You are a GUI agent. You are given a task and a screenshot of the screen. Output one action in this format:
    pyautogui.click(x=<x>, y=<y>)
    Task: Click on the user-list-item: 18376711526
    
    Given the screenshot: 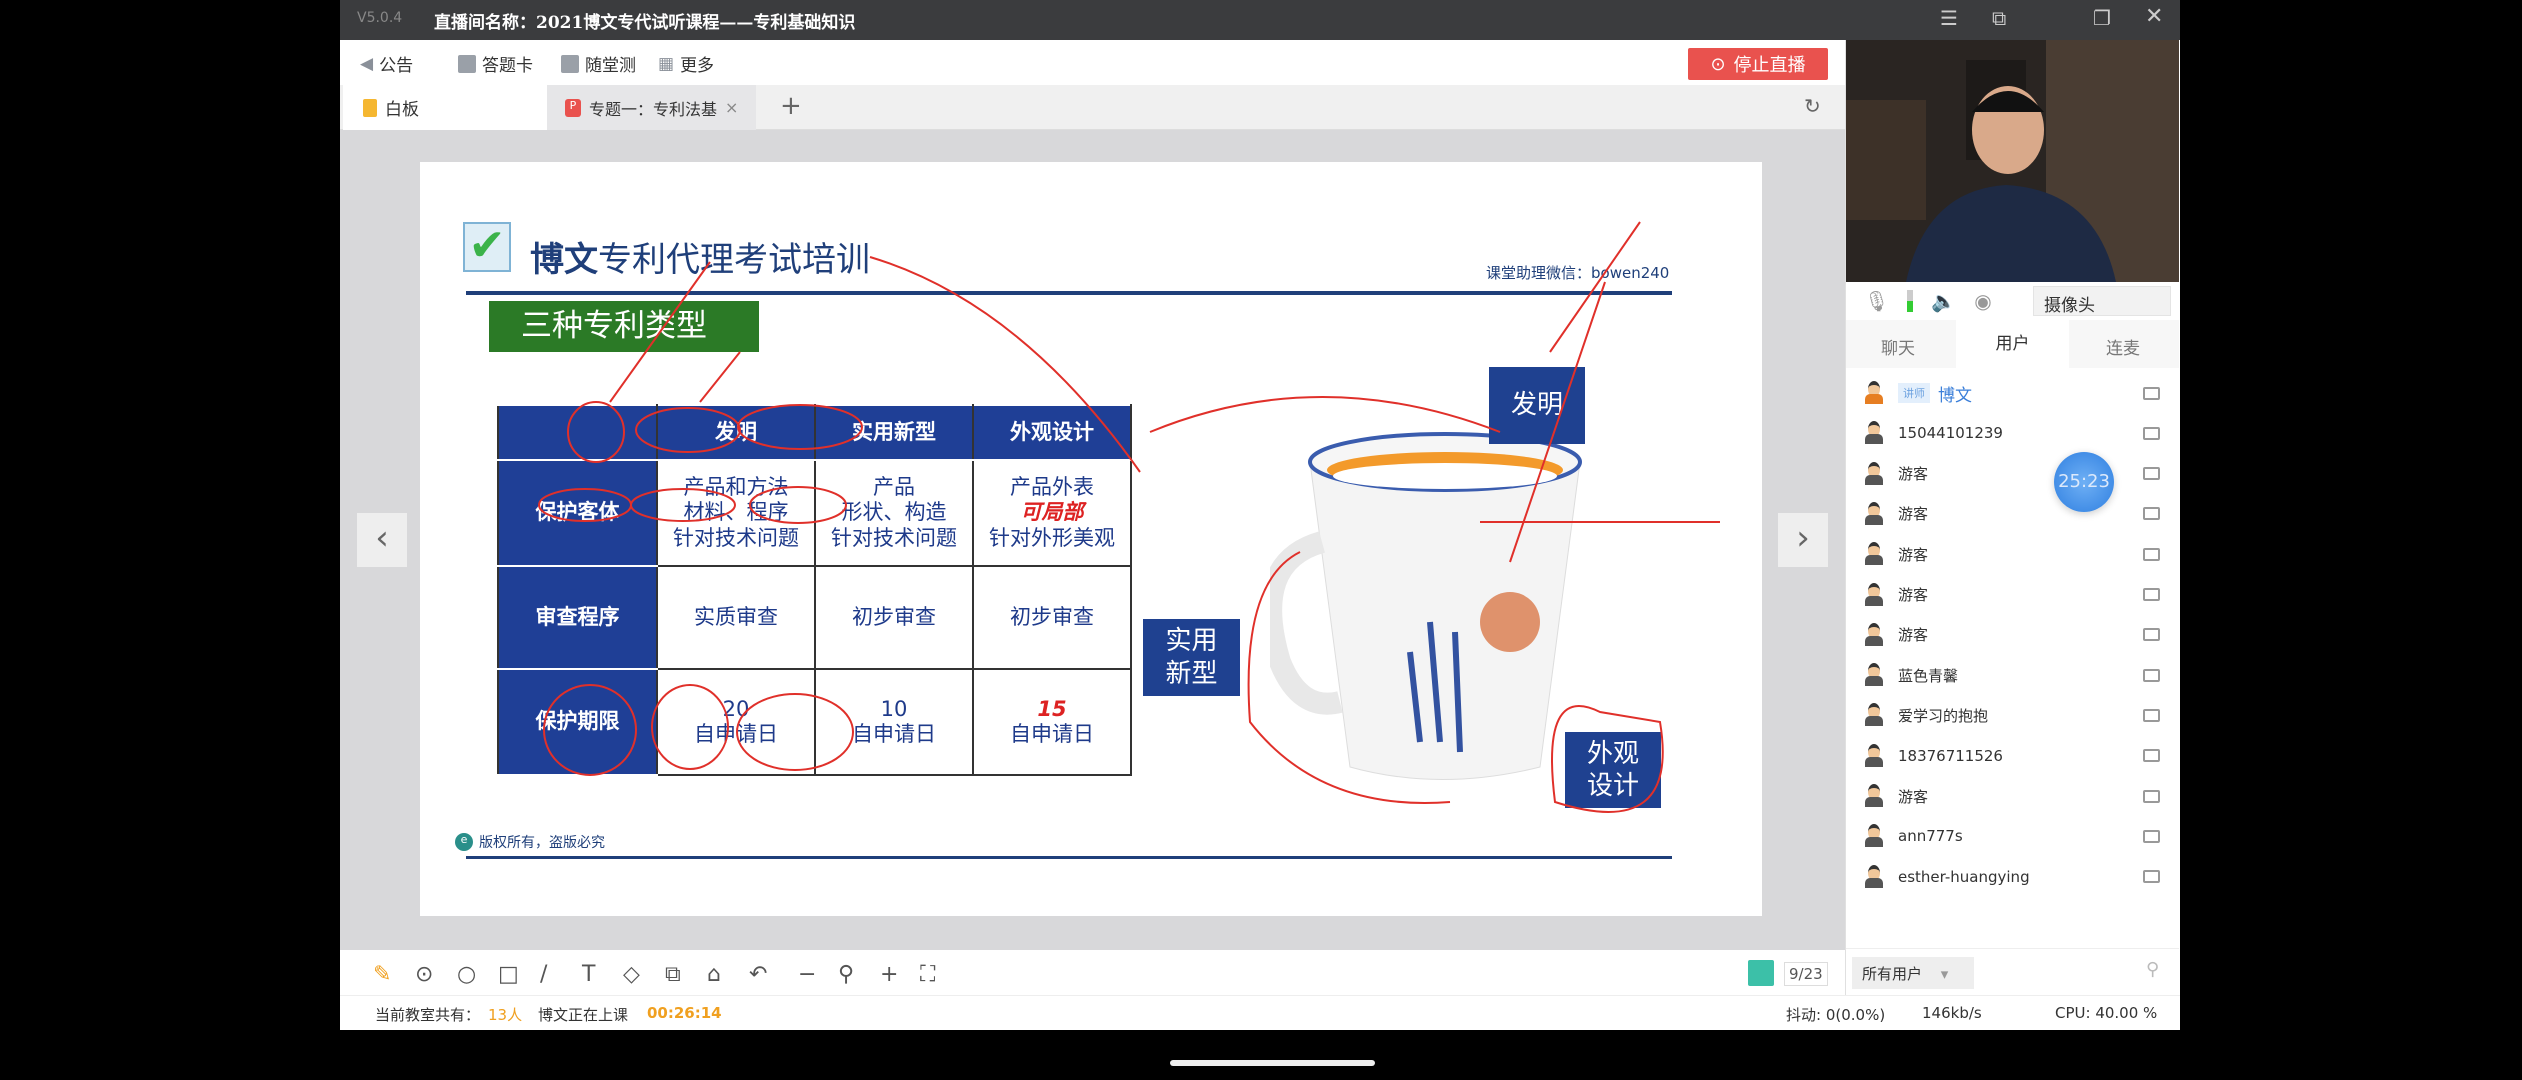 What is the action you would take?
    pyautogui.click(x=2019, y=756)
    